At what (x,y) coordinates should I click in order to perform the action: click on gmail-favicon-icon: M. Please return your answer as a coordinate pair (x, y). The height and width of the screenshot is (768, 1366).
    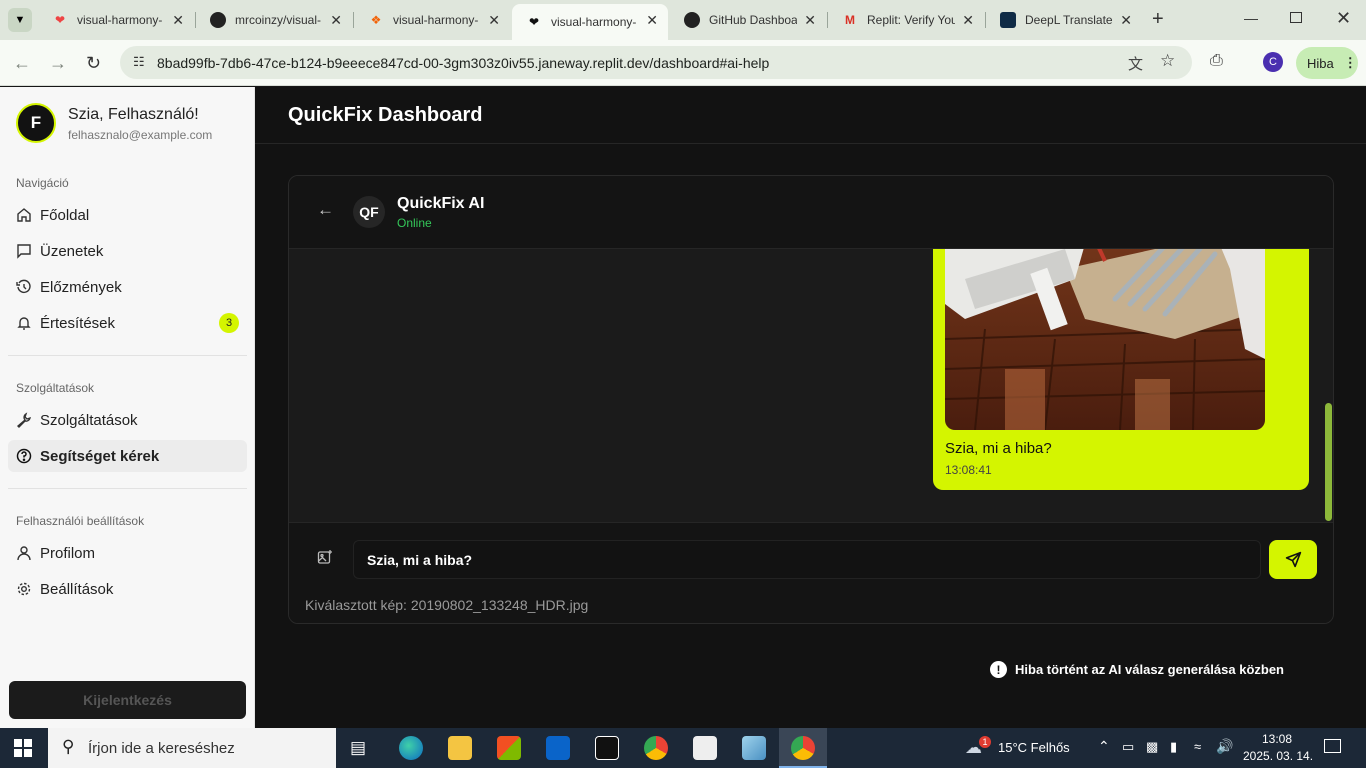
    Looking at the image, I should click on (850, 20).